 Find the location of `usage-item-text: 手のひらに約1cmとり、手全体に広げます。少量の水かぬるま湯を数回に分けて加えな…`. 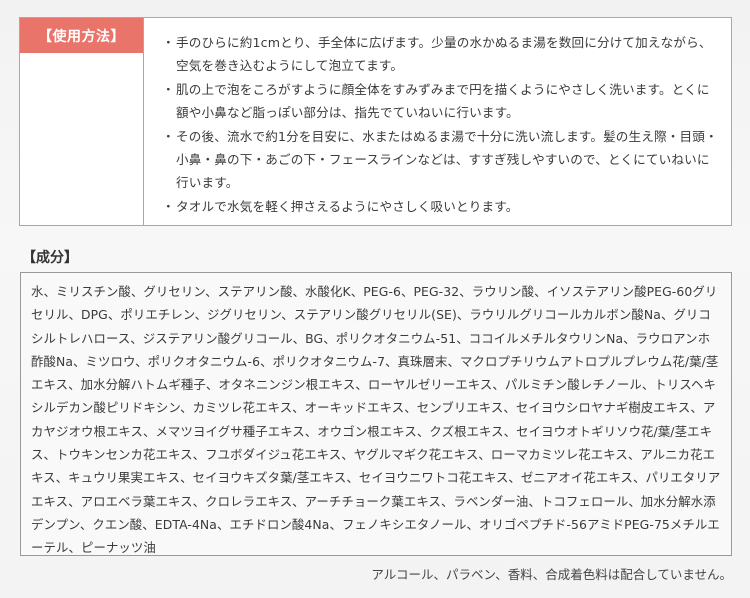

usage-item-text: 手のひらに約1cmとり、手全体に広げます。少量の水かぬるま湯を数回に分けて加えな… is located at coordinates (444, 54).